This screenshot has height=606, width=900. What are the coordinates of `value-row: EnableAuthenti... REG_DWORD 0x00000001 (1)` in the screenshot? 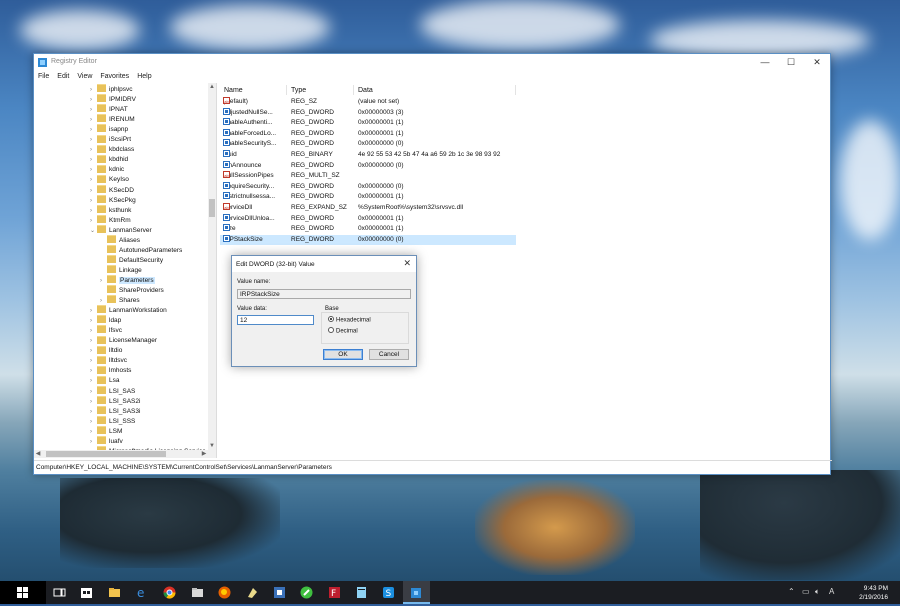 It's located at (368, 123).